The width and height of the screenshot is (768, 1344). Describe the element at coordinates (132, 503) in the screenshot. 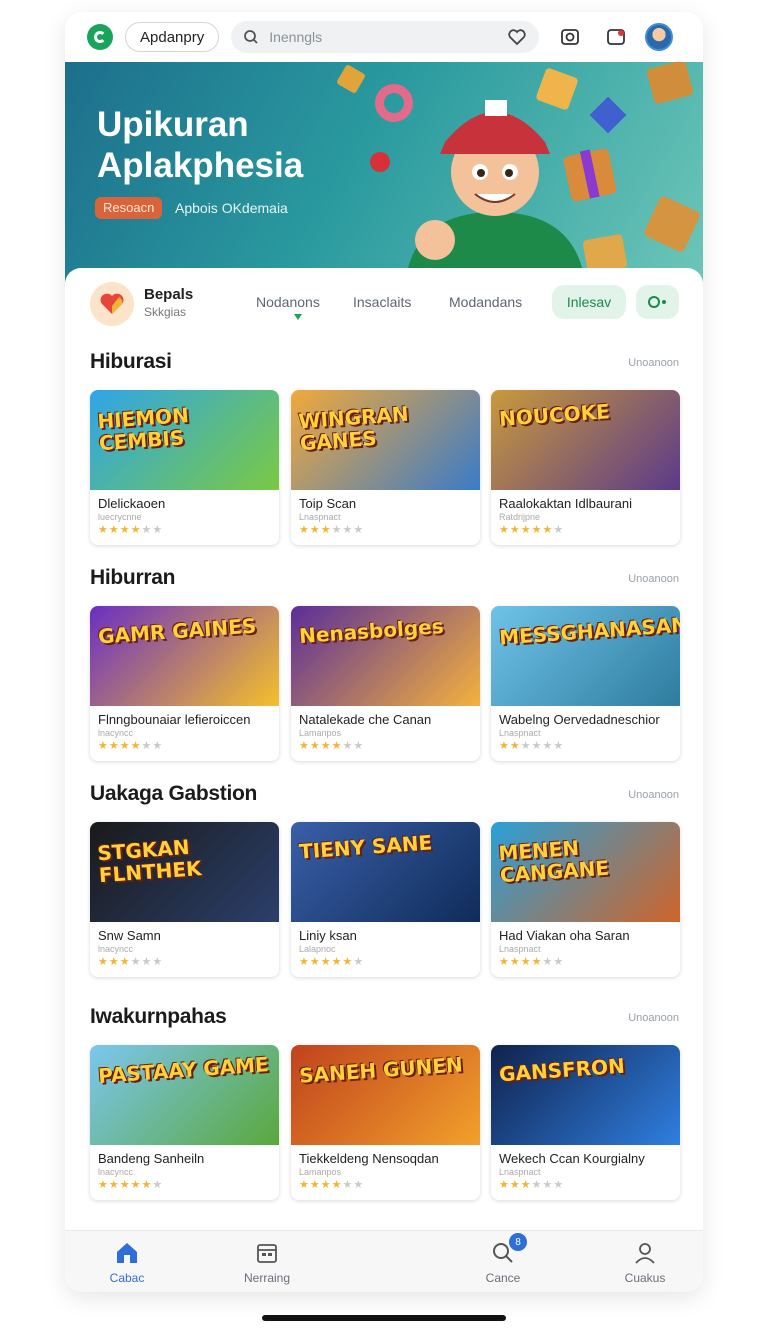

I see `game-title: Dlelickaoen` at that location.